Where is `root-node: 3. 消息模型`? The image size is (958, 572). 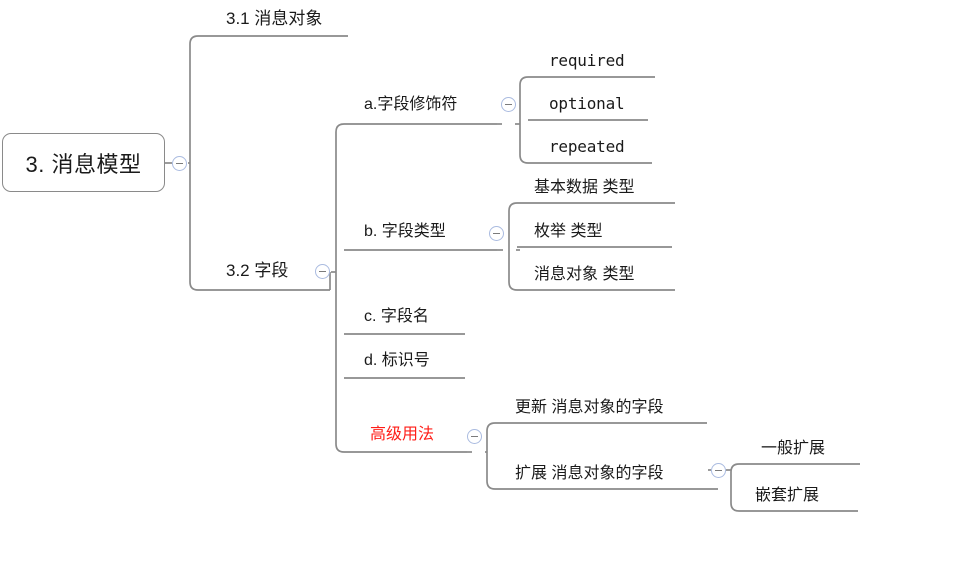
root-node: 3. 消息模型 is located at coordinates (83, 162).